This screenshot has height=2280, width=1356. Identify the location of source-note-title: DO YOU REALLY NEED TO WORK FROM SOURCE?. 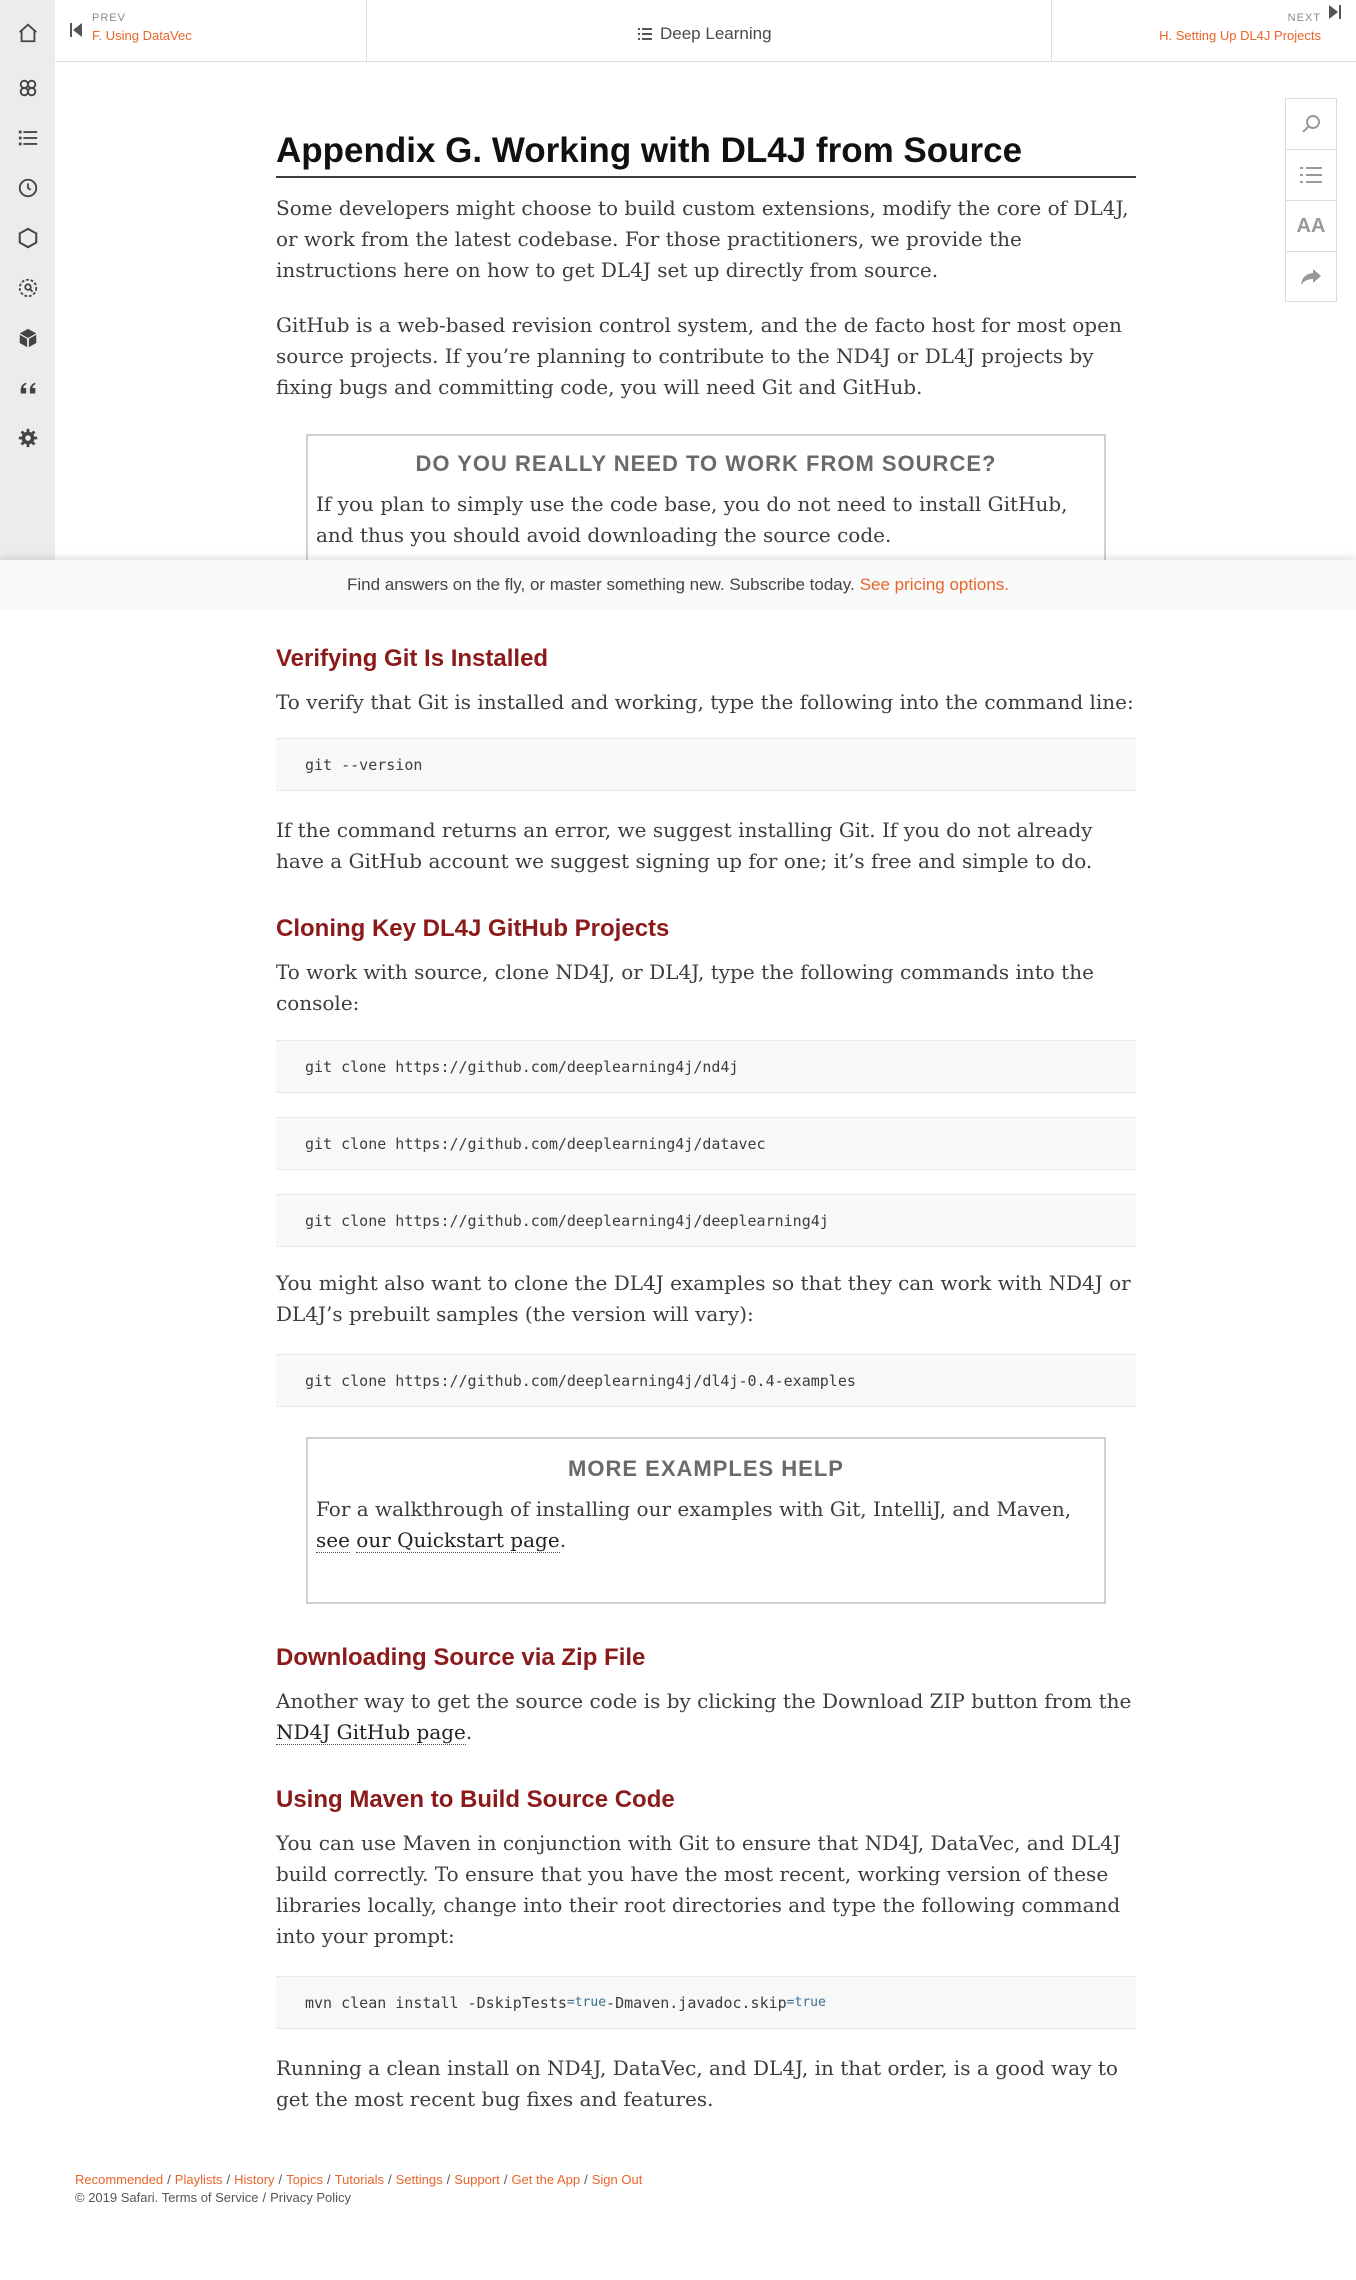
(706, 463).